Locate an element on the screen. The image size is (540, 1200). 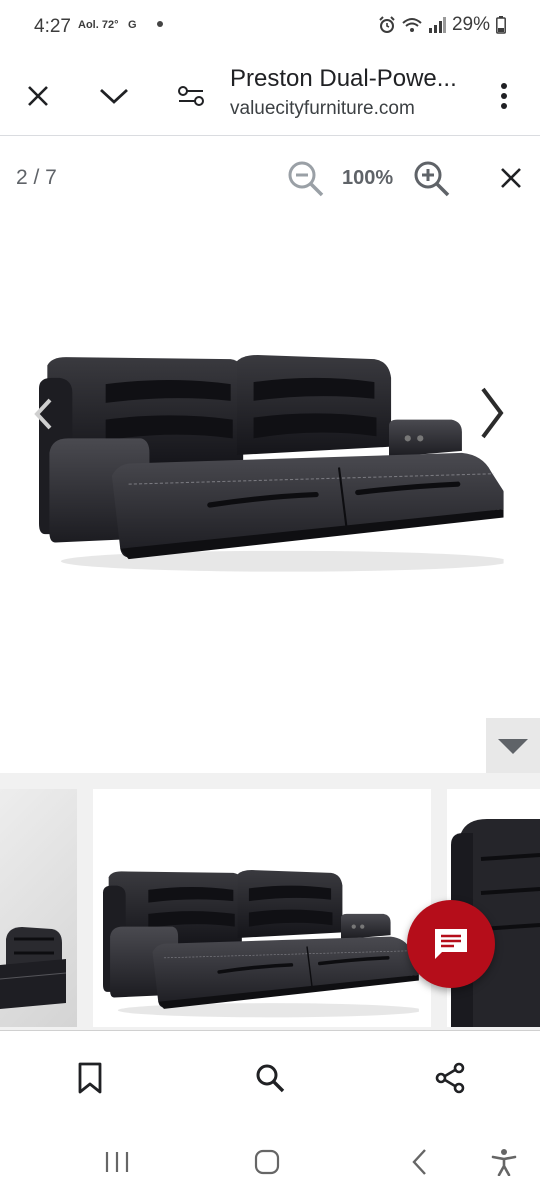
thumbnail-sofa is located at coordinates (262, 908).